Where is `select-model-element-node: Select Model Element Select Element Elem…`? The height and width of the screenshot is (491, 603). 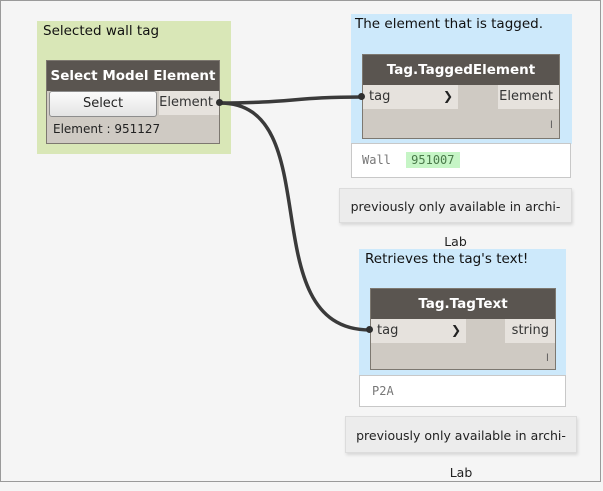 select-model-element-node: Select Model Element Select Element Elem… is located at coordinates (133, 102).